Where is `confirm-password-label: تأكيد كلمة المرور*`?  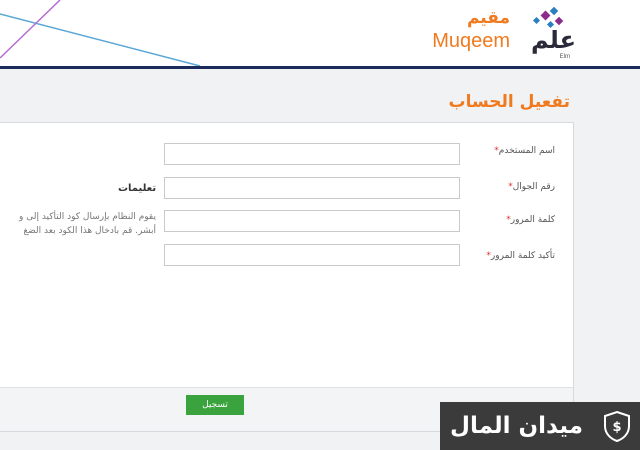 confirm-password-label: تأكيد كلمة المرور* is located at coordinates (520, 256).